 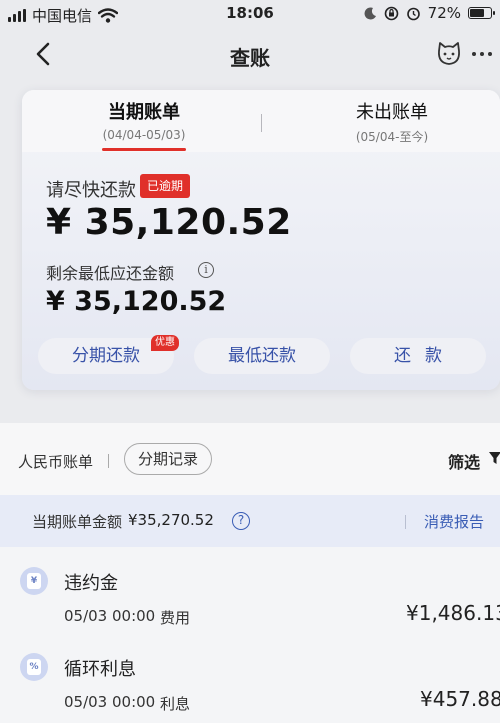 I want to click on active-tab-indicator, so click(x=144, y=149).